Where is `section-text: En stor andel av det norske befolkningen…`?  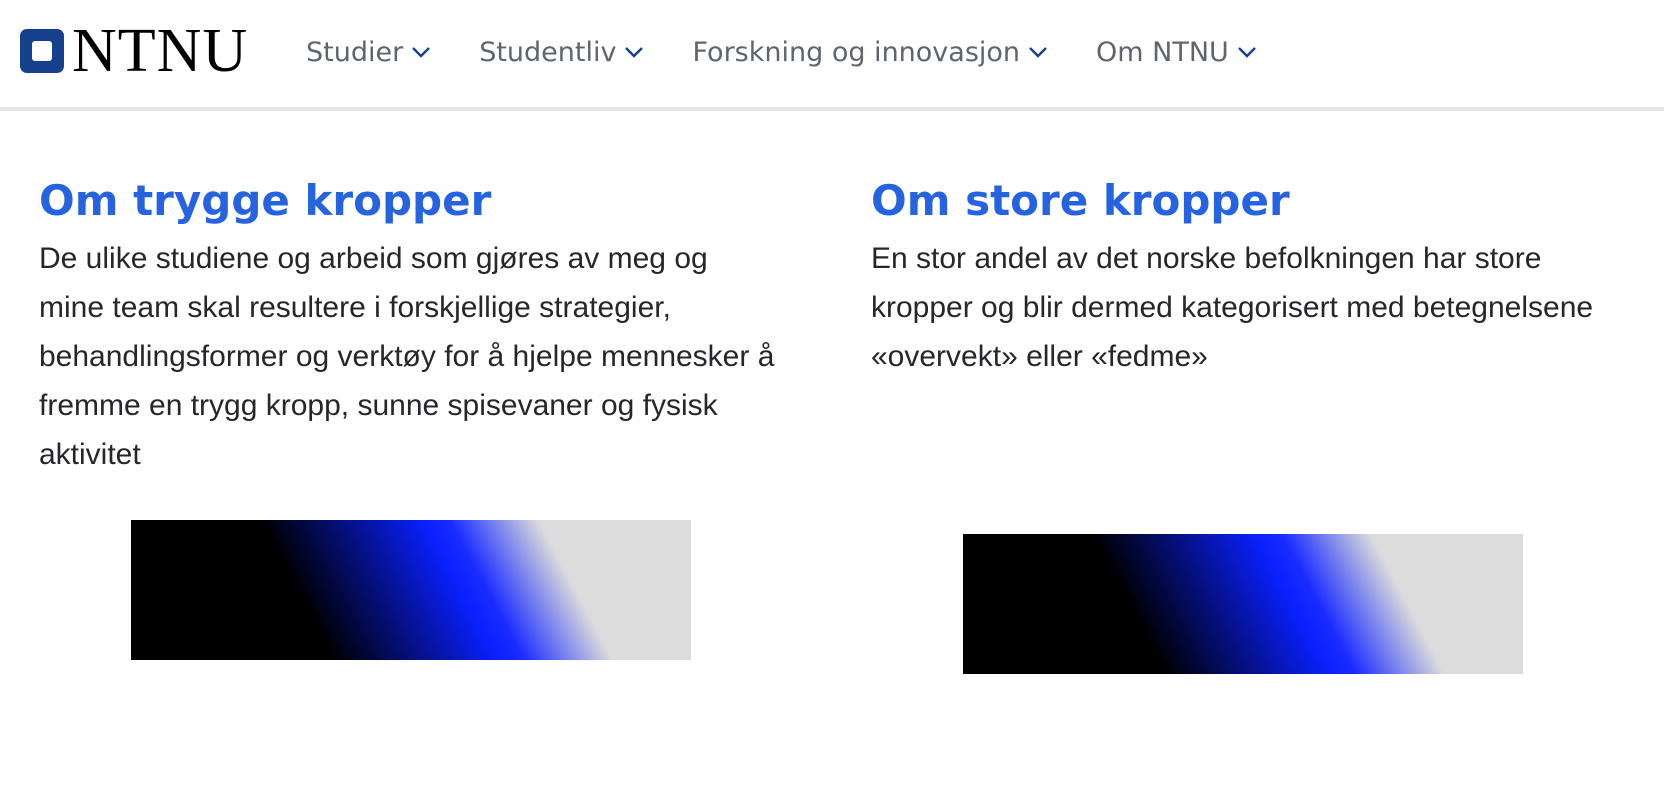
section-text: En stor andel av det norske befolkningen… is located at coordinates (1232, 307).